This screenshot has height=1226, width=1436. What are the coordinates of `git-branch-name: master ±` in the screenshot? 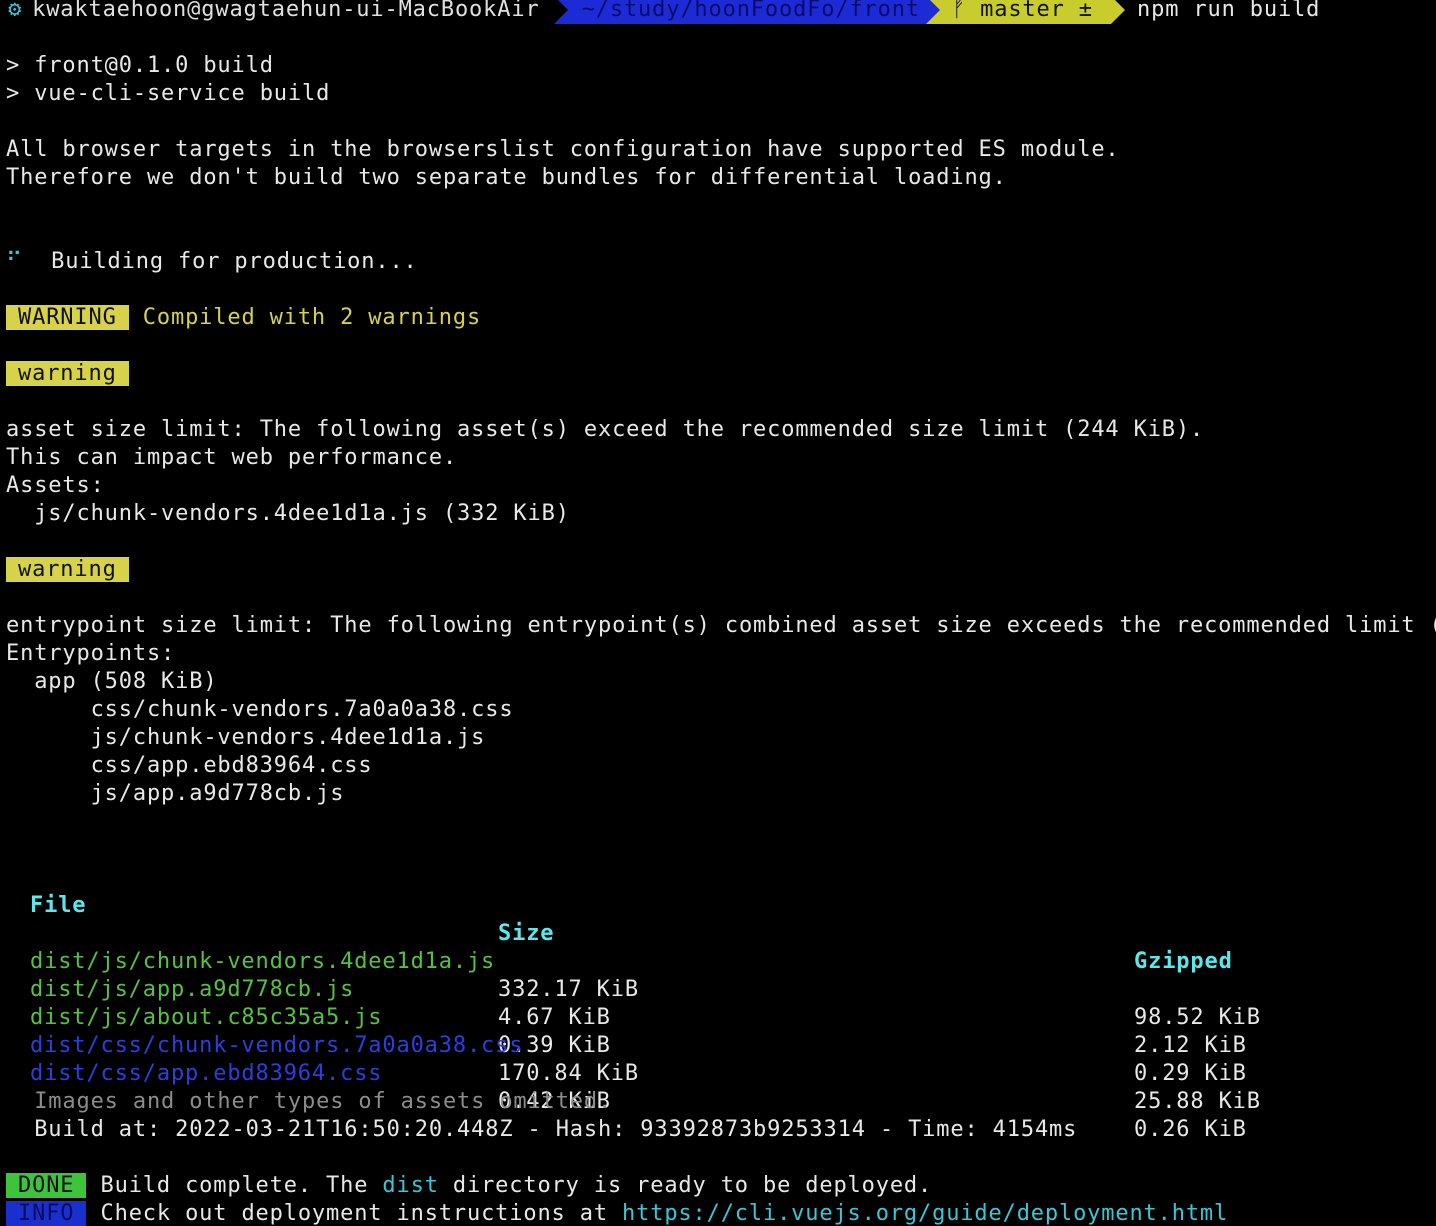 It's located at (1036, 11).